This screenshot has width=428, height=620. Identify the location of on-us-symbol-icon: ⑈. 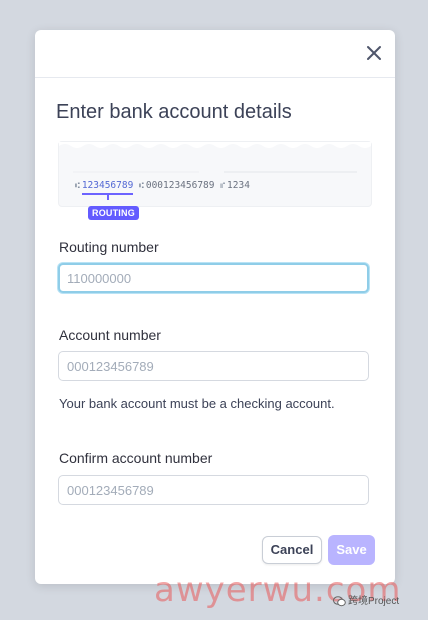
(223, 185).